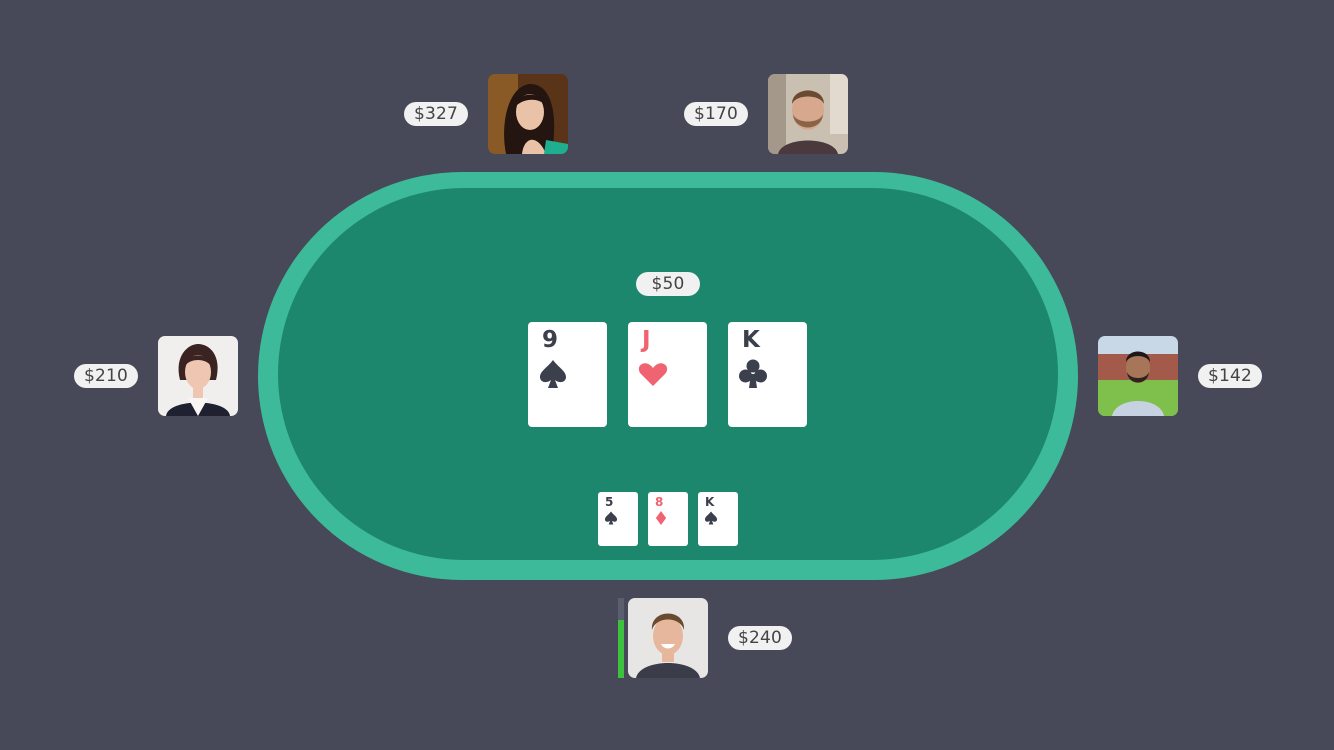 The image size is (1334, 750). What do you see at coordinates (661, 520) in the screenshot?
I see `diamond-icon` at bounding box center [661, 520].